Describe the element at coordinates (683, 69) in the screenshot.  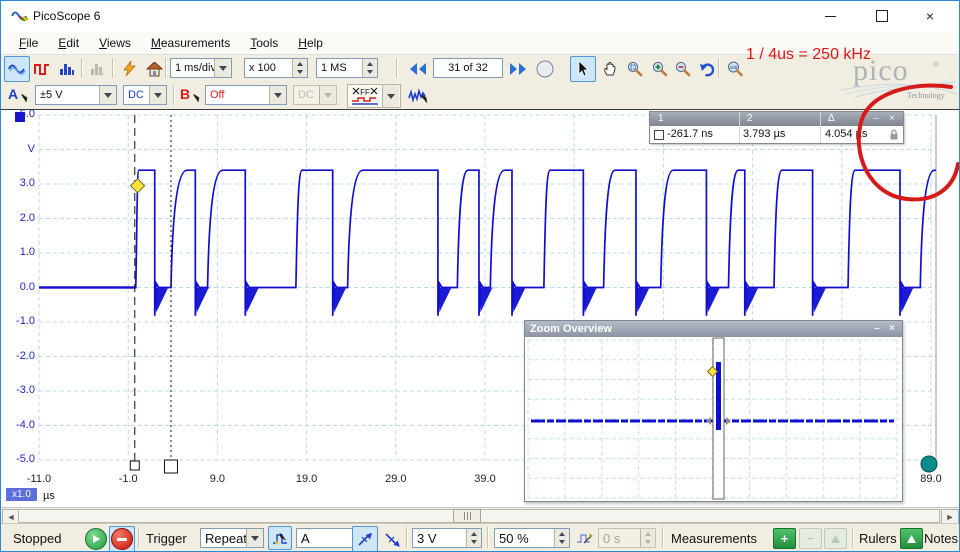
I see `zoom-out-button` at that location.